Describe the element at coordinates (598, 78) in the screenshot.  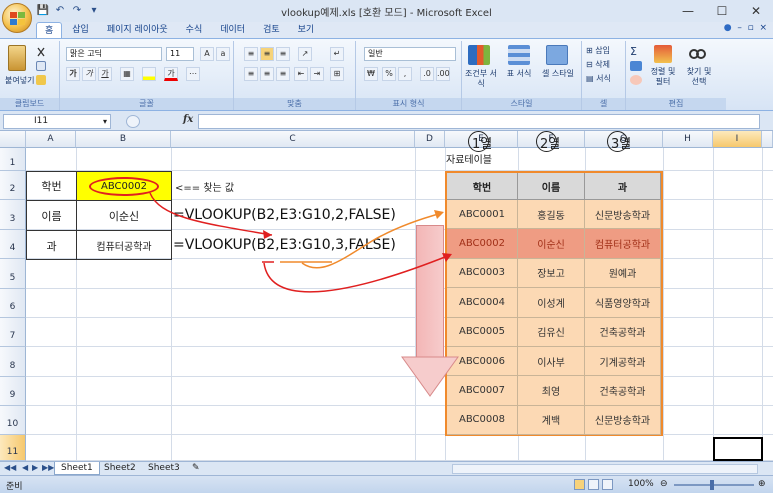
I see `format-cells-button: ▤ 서식` at that location.